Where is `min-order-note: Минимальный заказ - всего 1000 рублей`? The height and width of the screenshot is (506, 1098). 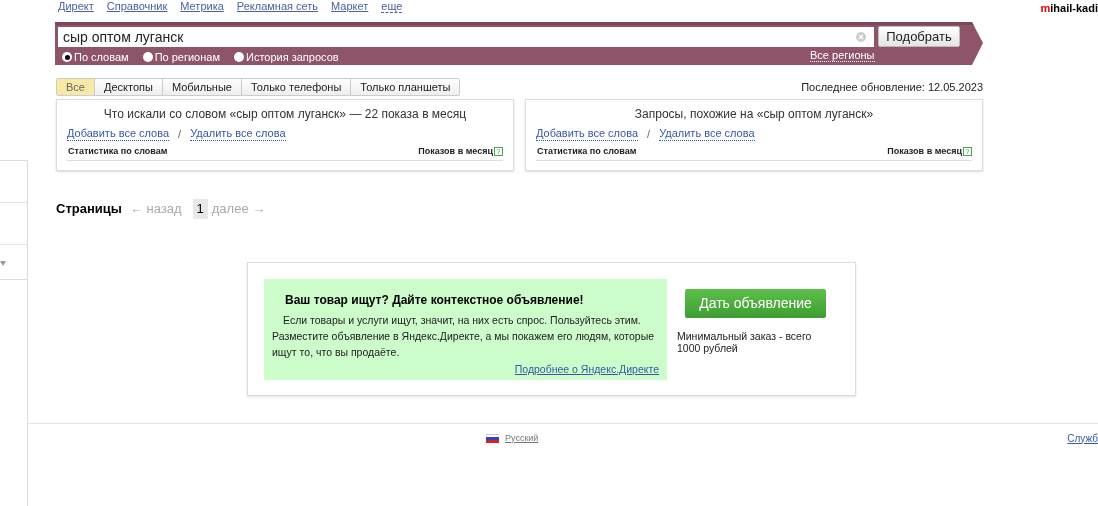
min-order-note: Минимальный заказ - всего 1000 рублей is located at coordinates (745, 341).